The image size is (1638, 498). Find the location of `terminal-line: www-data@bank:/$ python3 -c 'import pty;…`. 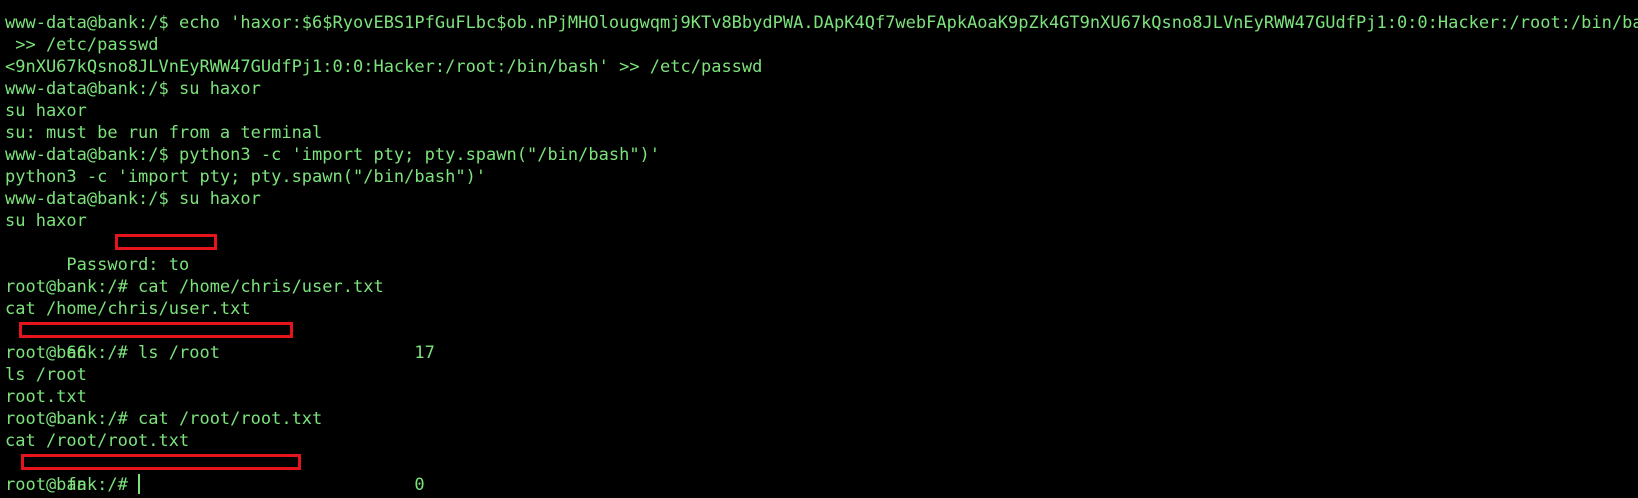

terminal-line: www-data@bank:/$ python3 -c 'import pty;… is located at coordinates (333, 155).